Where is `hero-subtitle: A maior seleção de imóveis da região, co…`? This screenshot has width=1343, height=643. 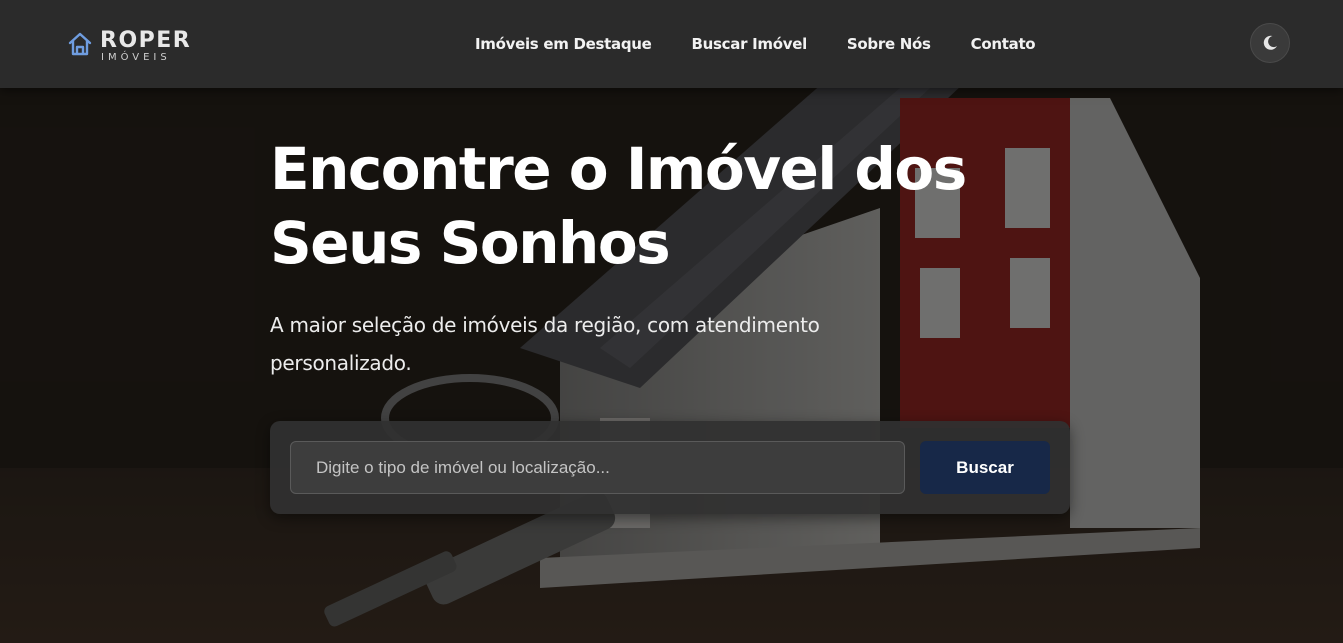 hero-subtitle: A maior seleção de imóveis da região, co… is located at coordinates (545, 344).